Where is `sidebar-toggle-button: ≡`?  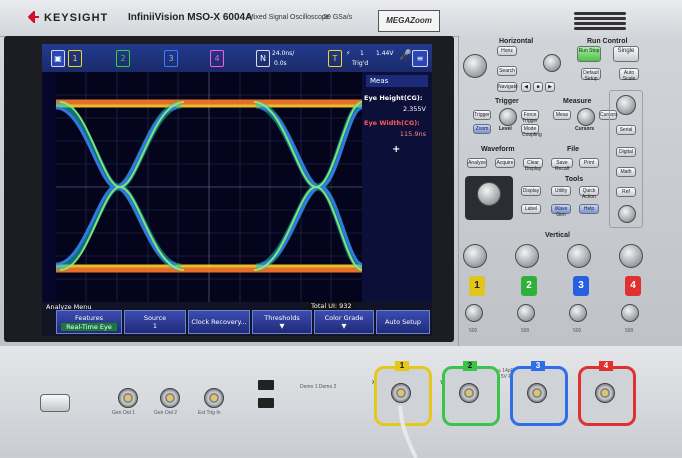 sidebar-toggle-button: ≡ is located at coordinates (420, 58).